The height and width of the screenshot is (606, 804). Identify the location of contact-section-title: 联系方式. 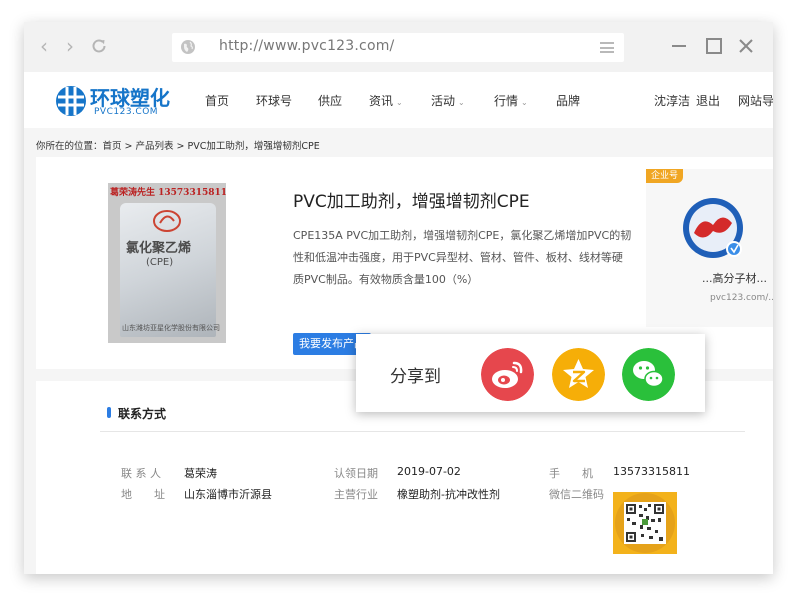
(142, 414).